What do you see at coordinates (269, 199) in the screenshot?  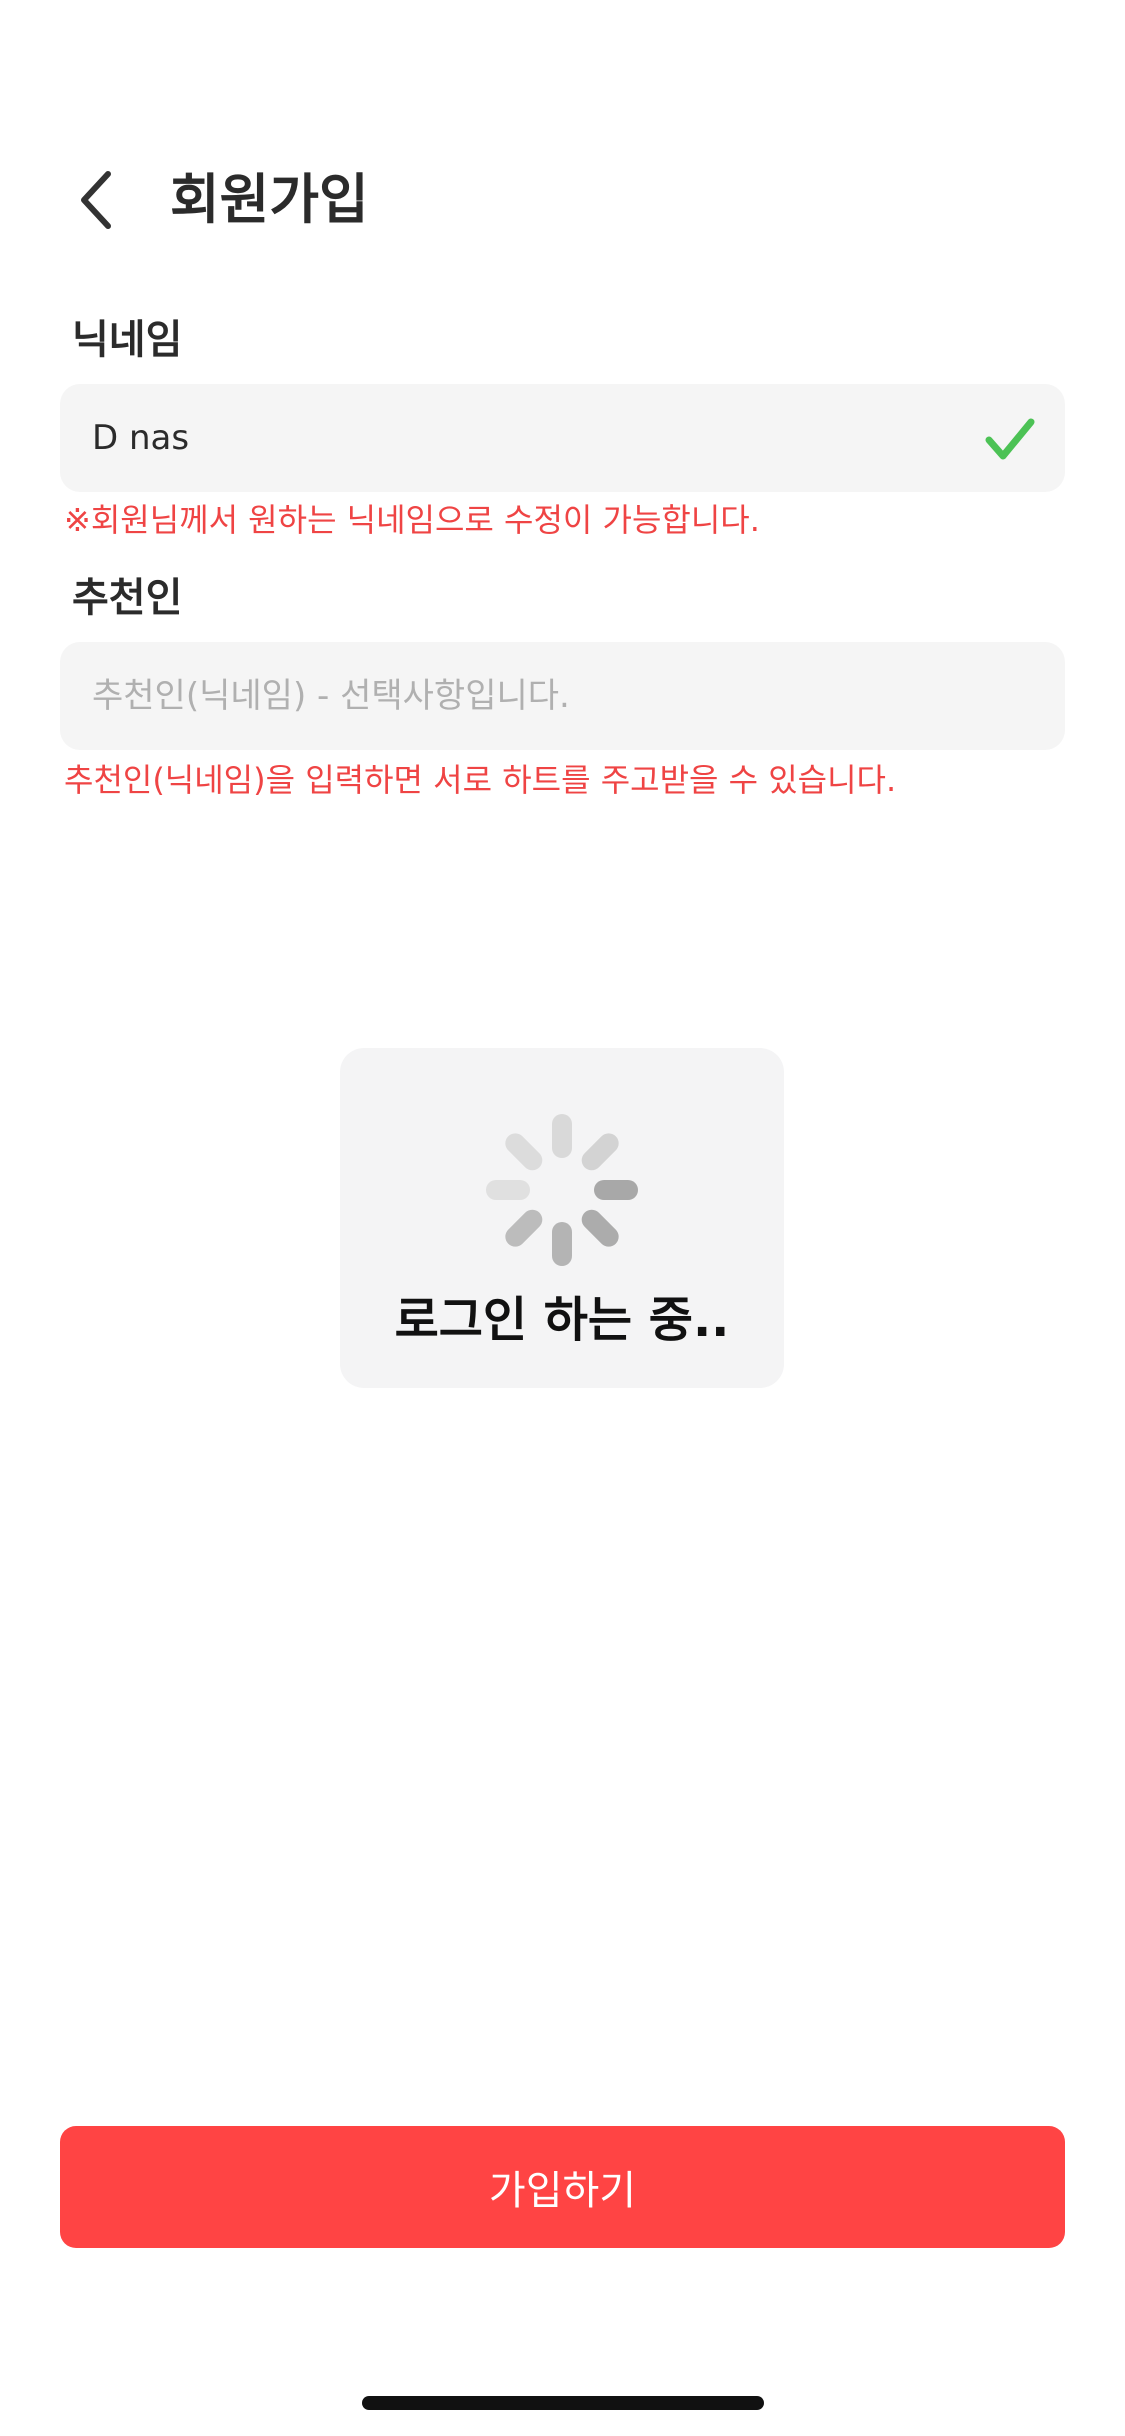 I see `page-title: 회원가입` at bounding box center [269, 199].